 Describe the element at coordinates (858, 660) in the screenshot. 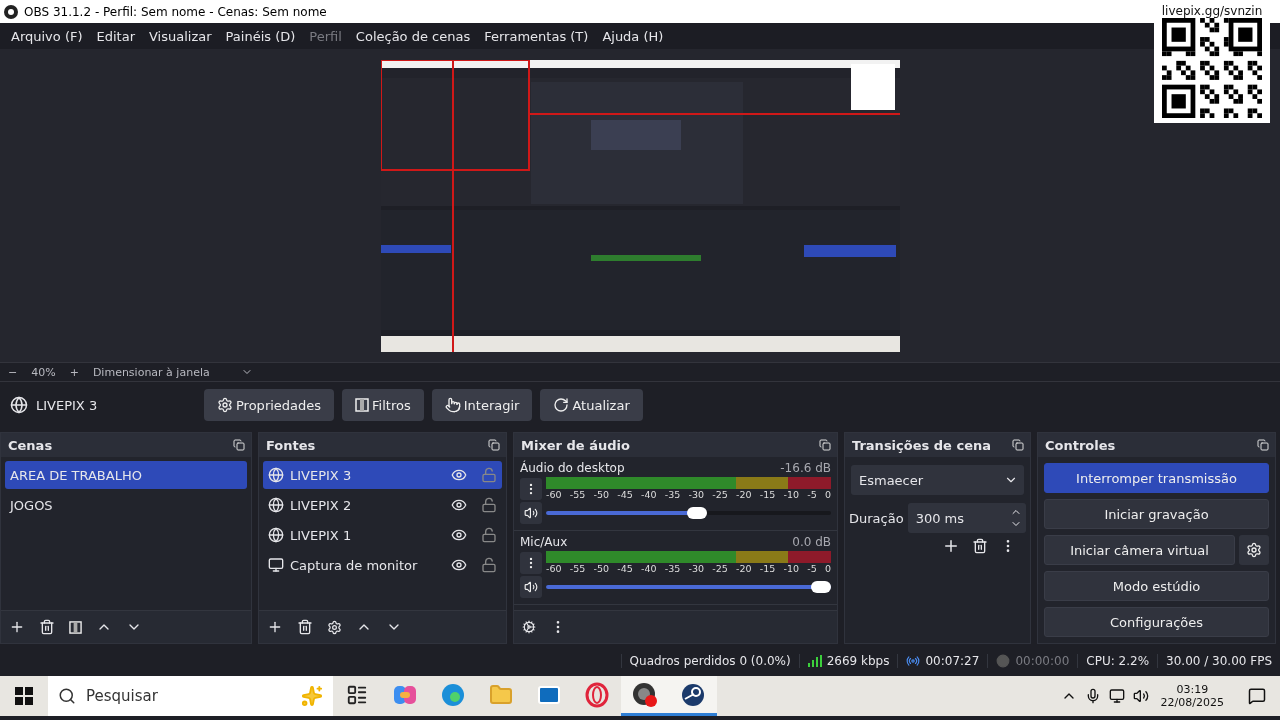

I see `bitrate: 2669 kbps` at that location.